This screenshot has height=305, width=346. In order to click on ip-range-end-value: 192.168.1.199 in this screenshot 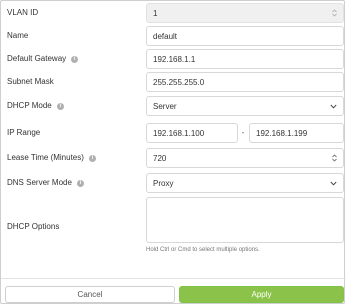, I will do `click(282, 133)`.